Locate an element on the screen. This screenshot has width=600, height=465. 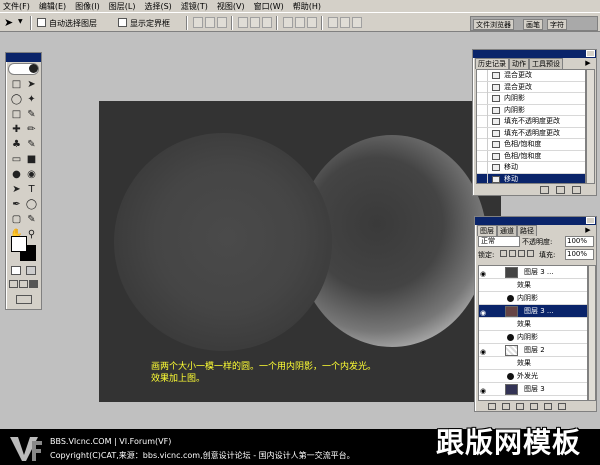
menu-view: 视图(V) is located at coordinates (231, 6).